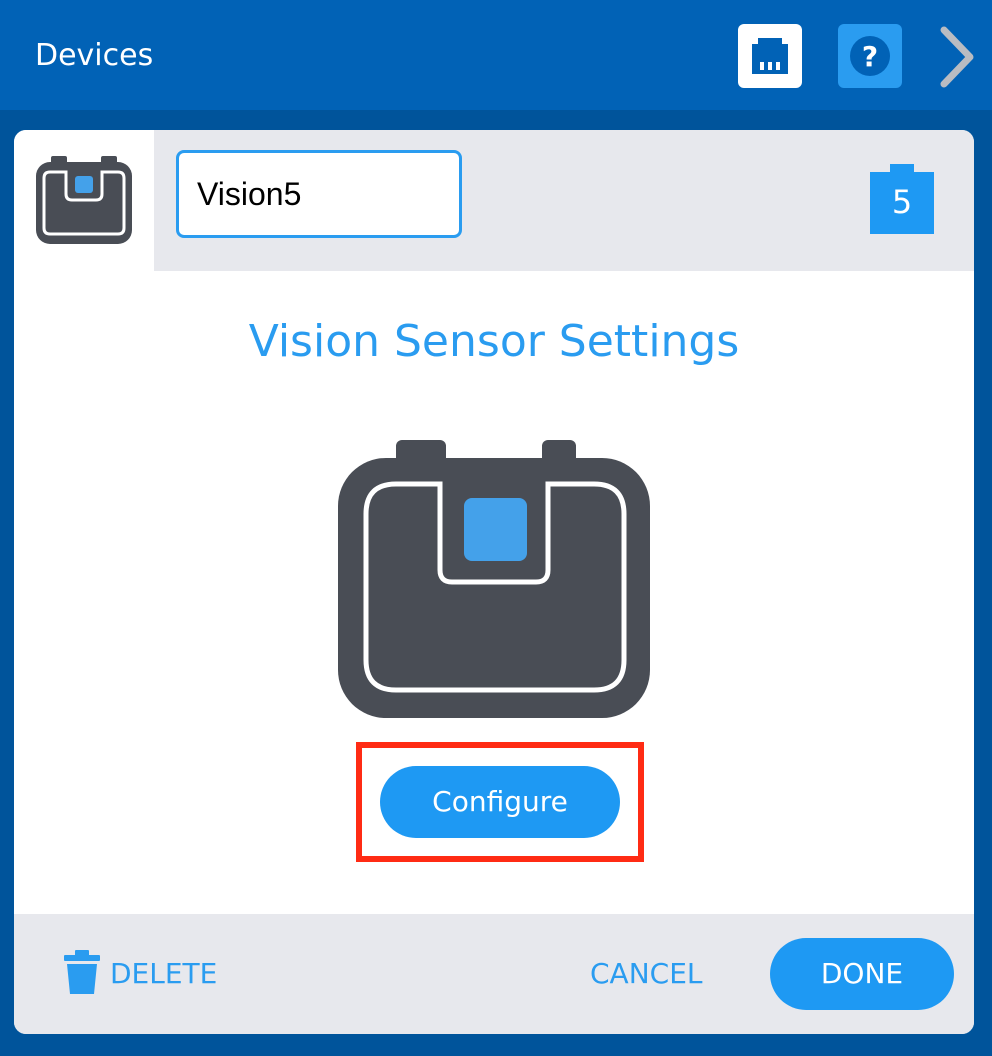  What do you see at coordinates (902, 202) in the screenshot?
I see `port-number: 5` at bounding box center [902, 202].